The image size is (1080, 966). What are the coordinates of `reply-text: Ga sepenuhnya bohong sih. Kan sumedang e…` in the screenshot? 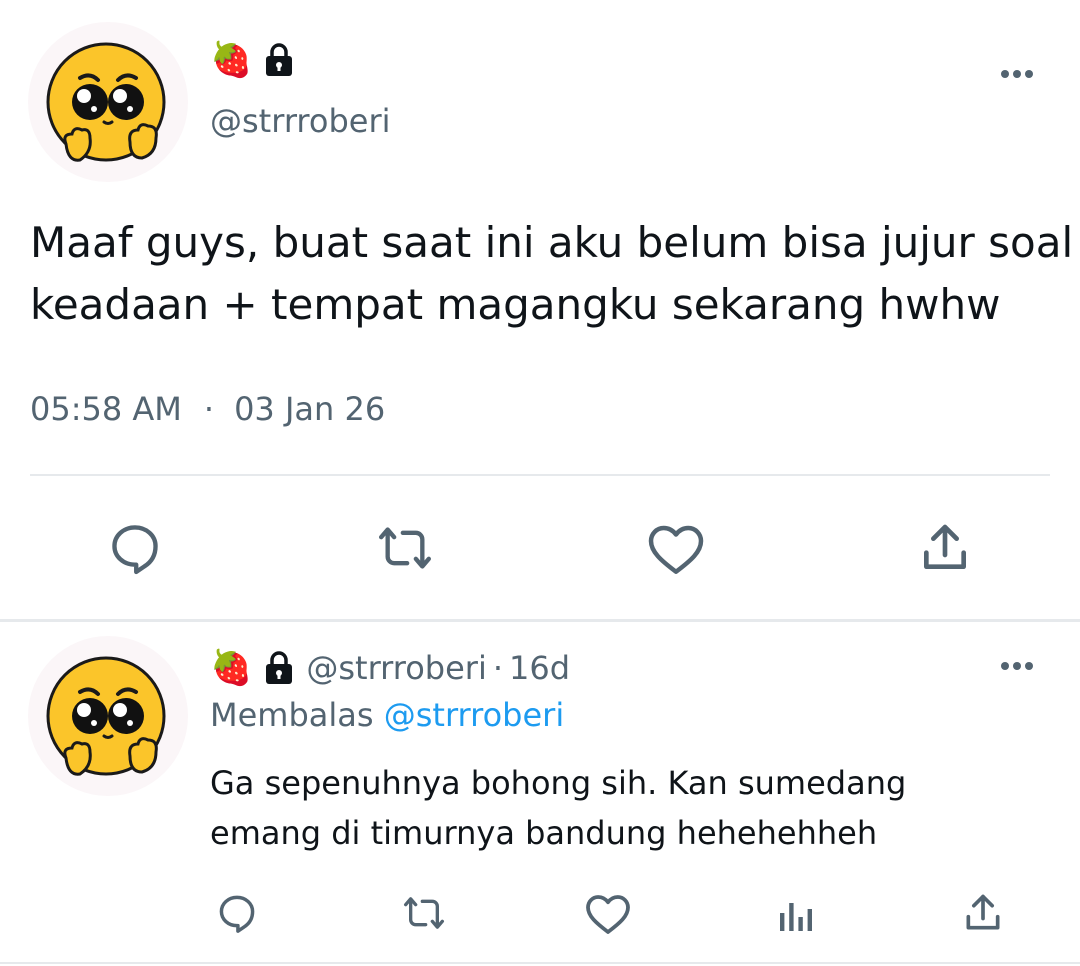 It's located at (558, 808).